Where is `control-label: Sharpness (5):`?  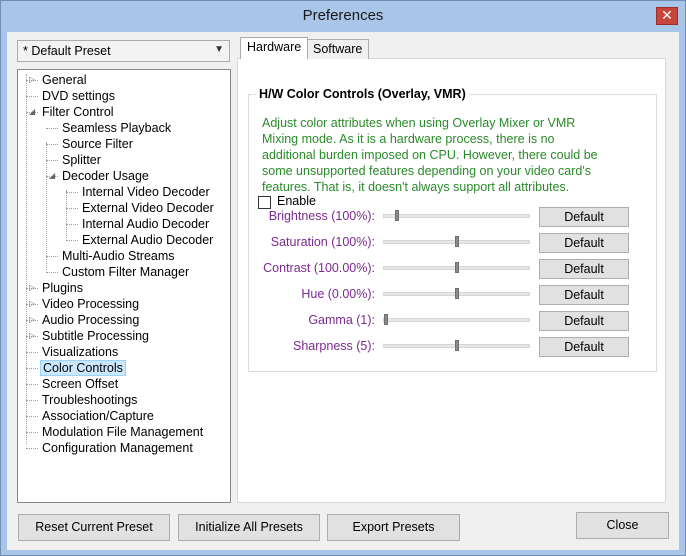 control-label: Sharpness (5): is located at coordinates (334, 346).